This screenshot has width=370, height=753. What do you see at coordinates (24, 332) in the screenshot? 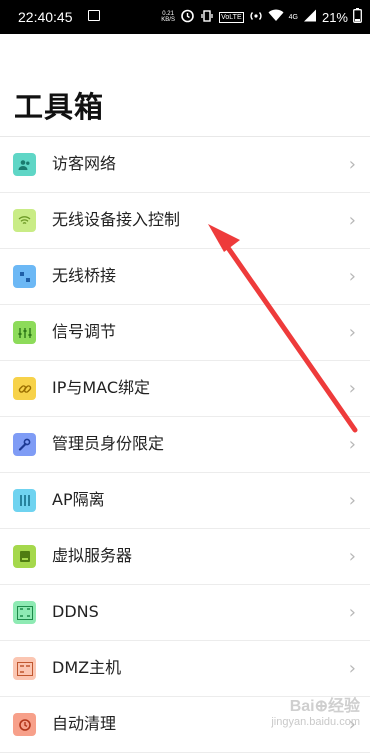
I see `equalizer-icon` at bounding box center [24, 332].